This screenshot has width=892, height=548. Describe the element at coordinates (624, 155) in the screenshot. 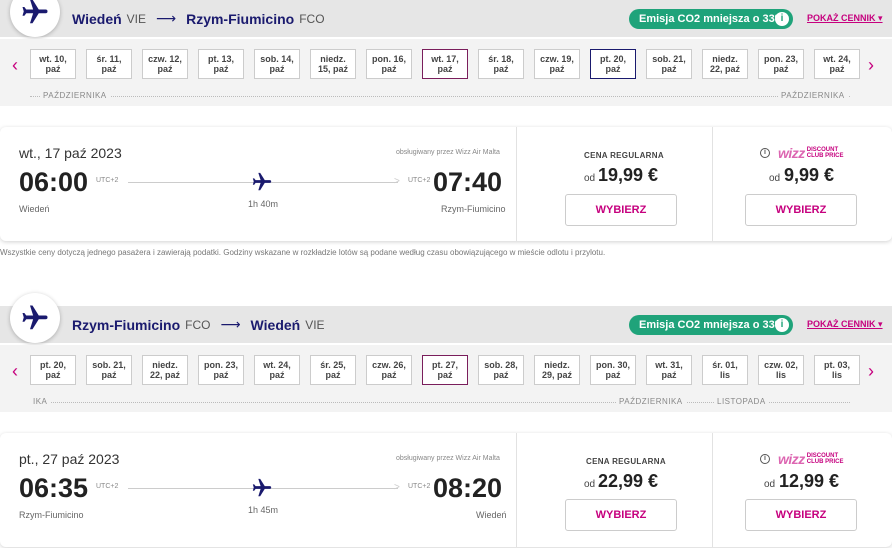

I see `regular-price-label: CENA REGULARNA` at that location.